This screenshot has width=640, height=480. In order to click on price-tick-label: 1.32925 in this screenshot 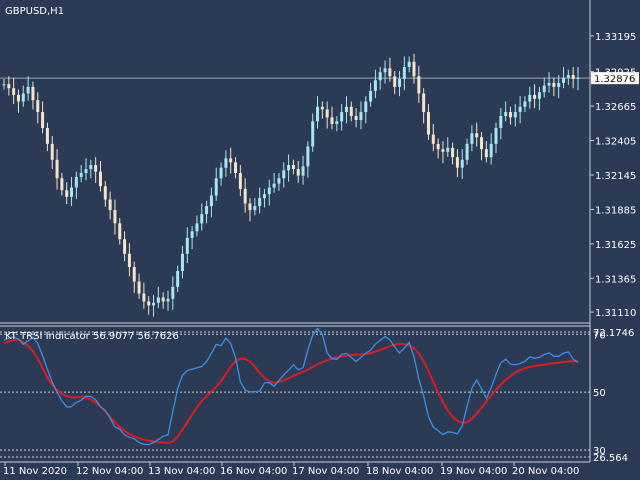, I will do `click(615, 73)`.